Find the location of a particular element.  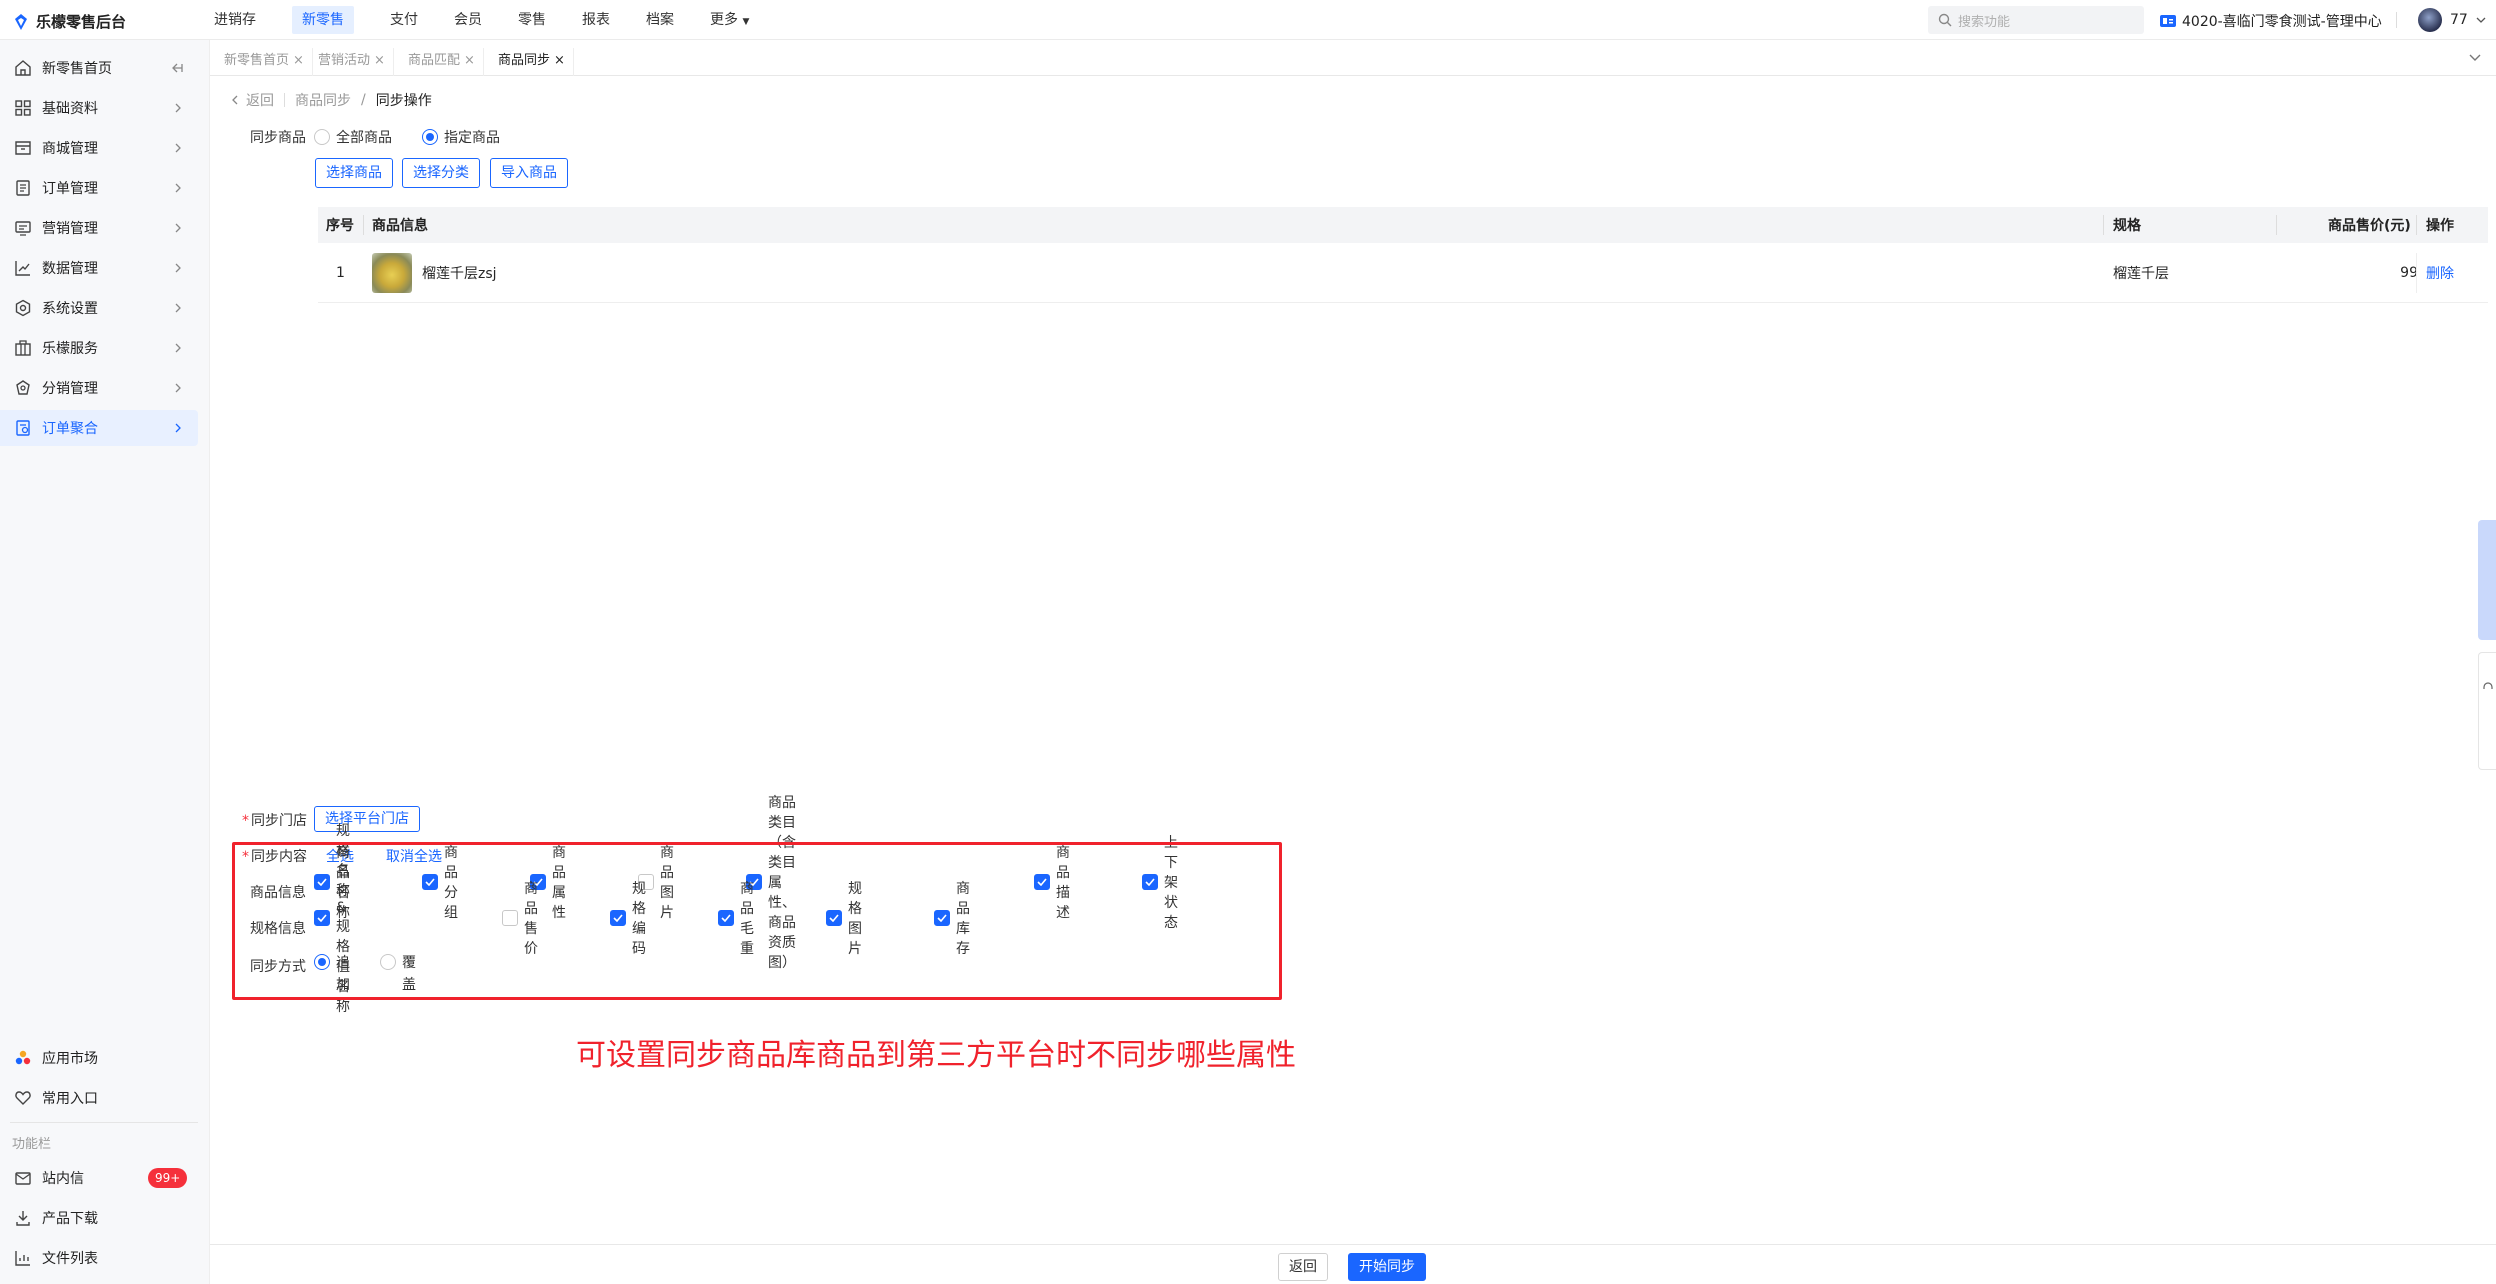

sidebar-item-label: 站内信 is located at coordinates (63, 1179).